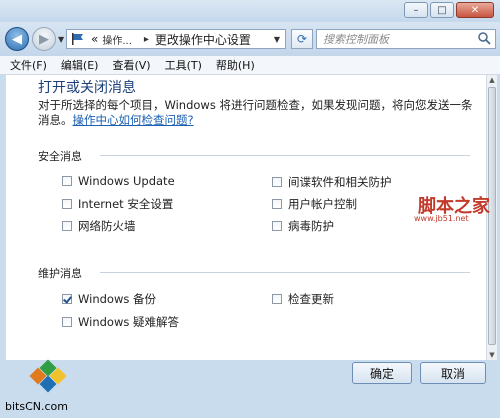  I want to click on help-link: 操作中心如何检查问题?, so click(133, 120).